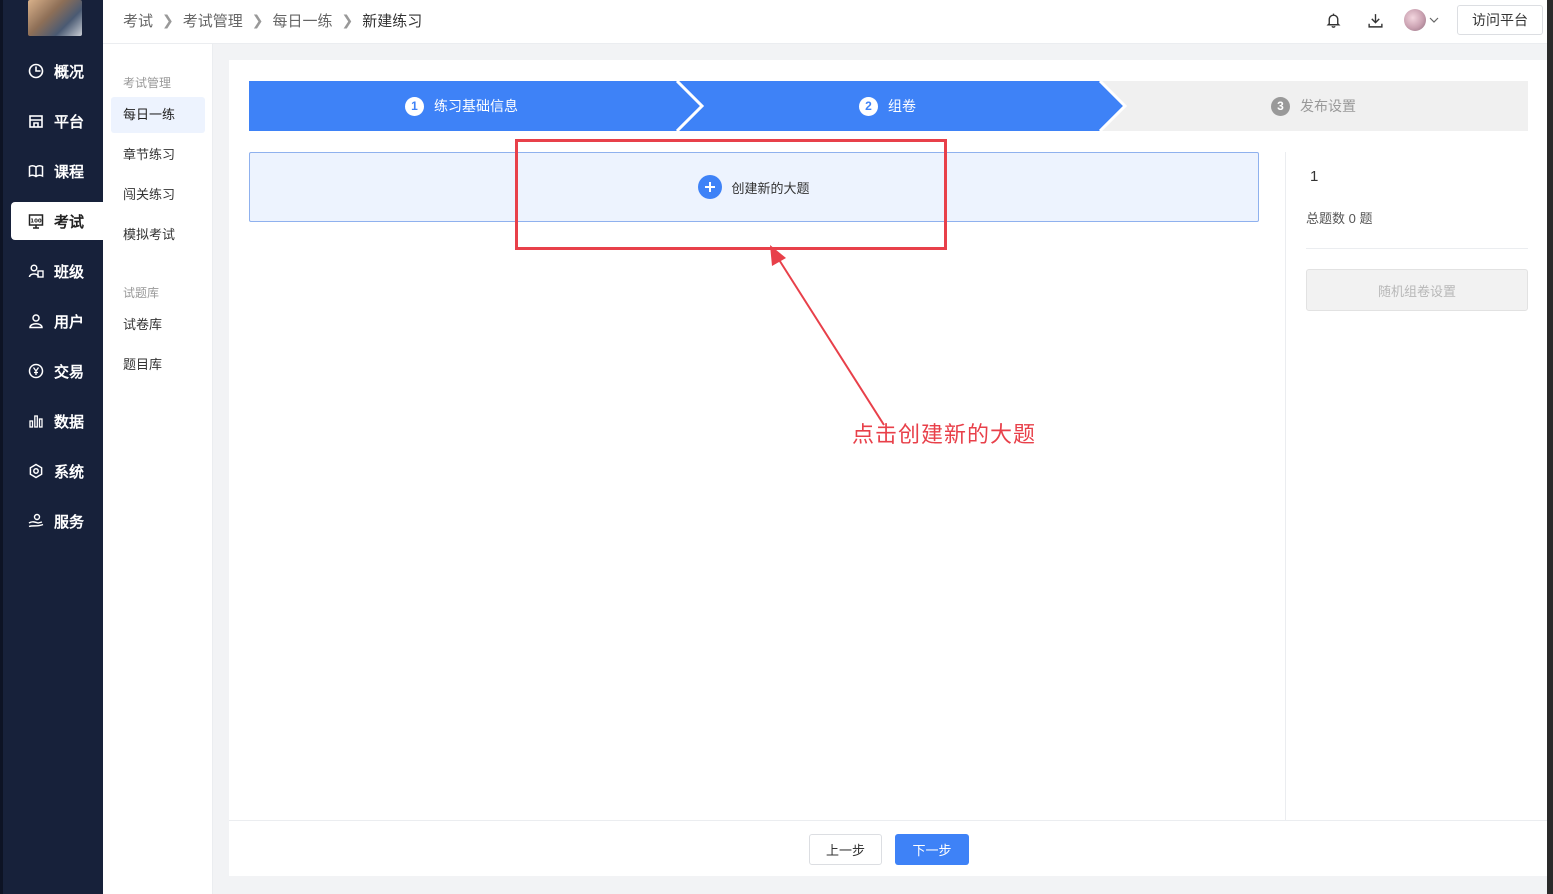 This screenshot has height=894, width=1553. What do you see at coordinates (69, 522) in the screenshot?
I see `nav-label: 服务` at bounding box center [69, 522].